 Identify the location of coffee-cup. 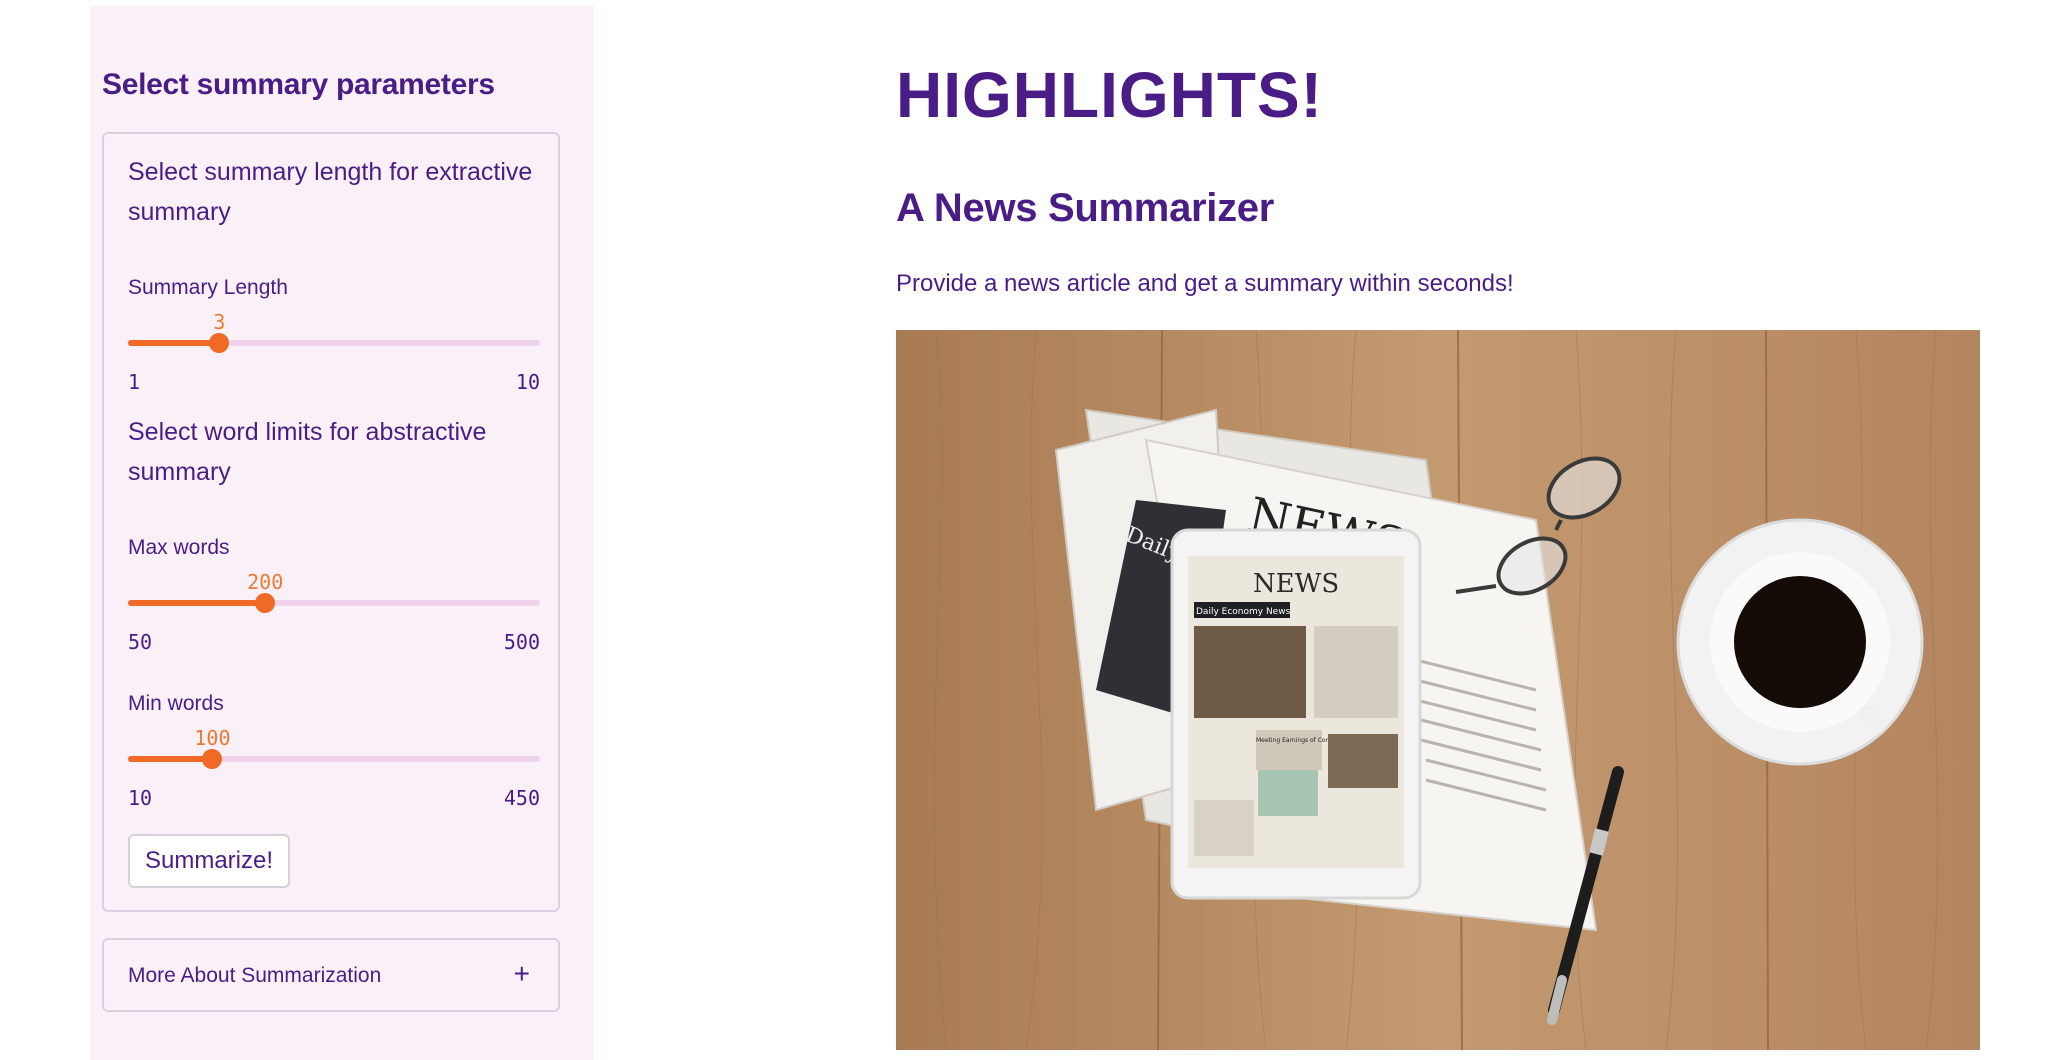
(1800, 642).